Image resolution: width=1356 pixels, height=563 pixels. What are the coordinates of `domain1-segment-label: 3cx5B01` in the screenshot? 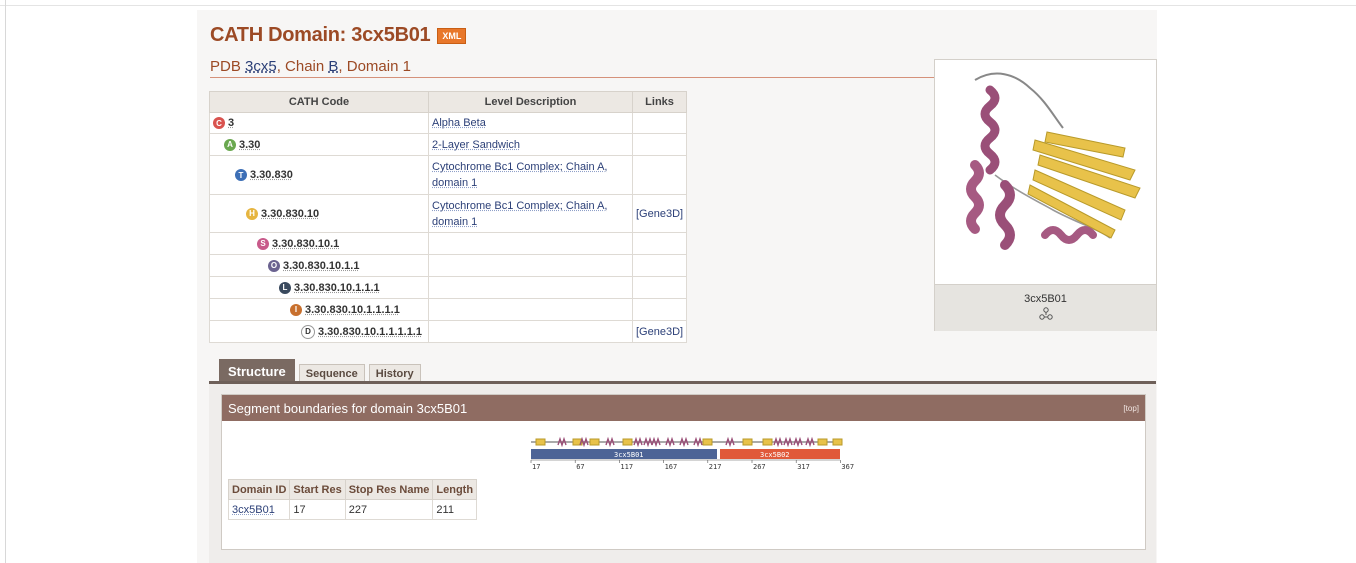 It's located at (629, 455).